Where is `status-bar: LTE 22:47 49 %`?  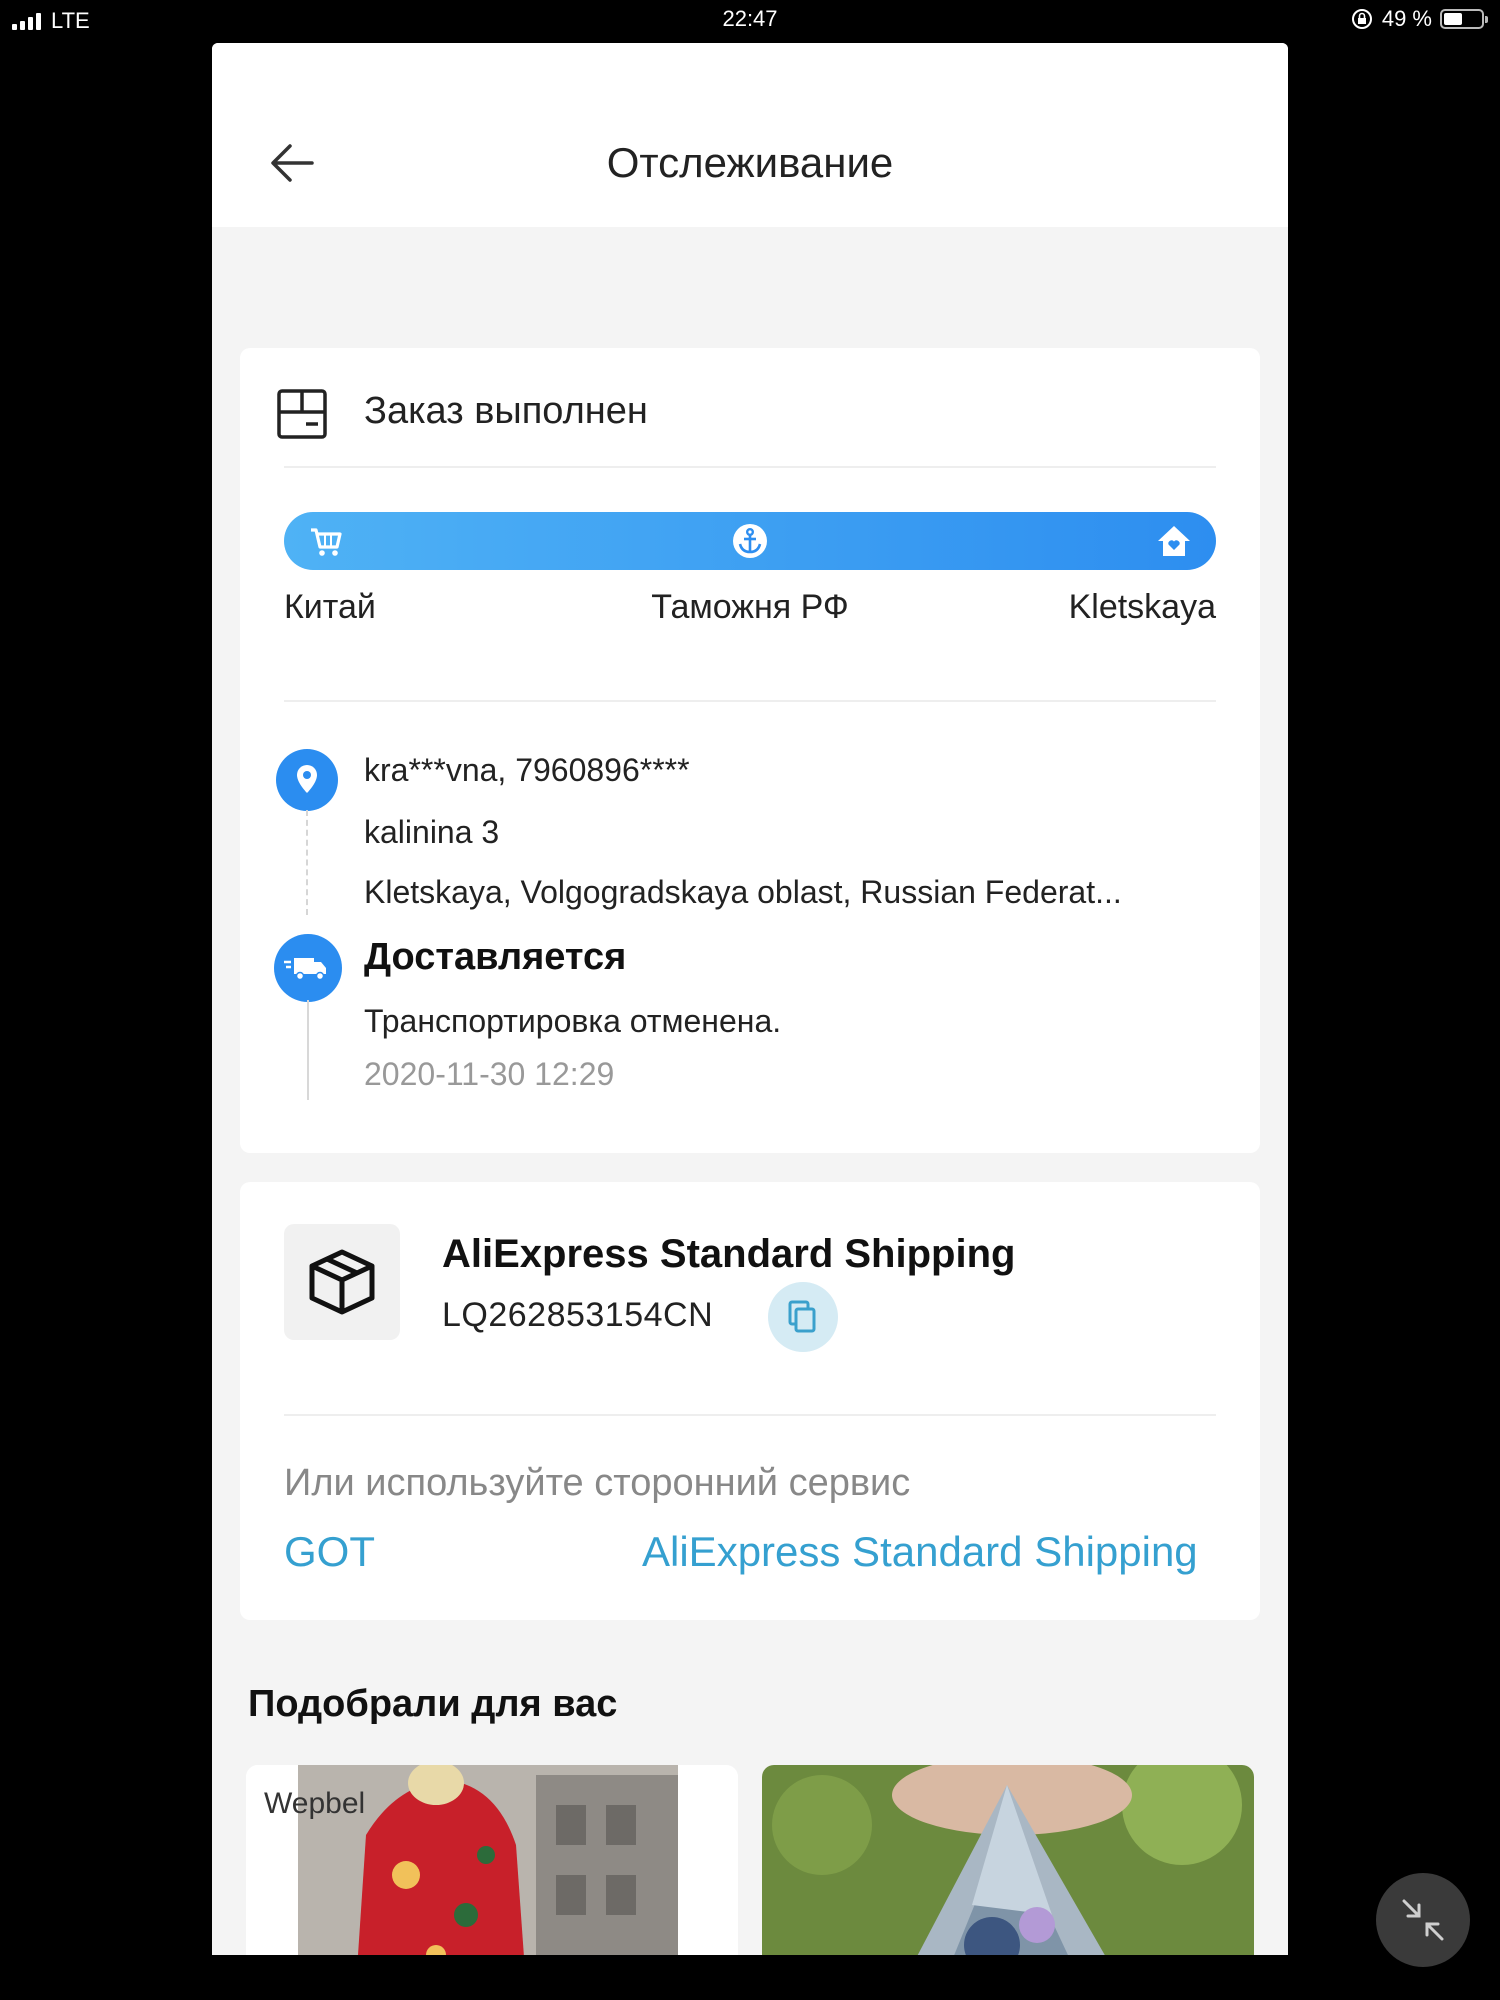 status-bar: LTE 22:47 49 % is located at coordinates (750, 20).